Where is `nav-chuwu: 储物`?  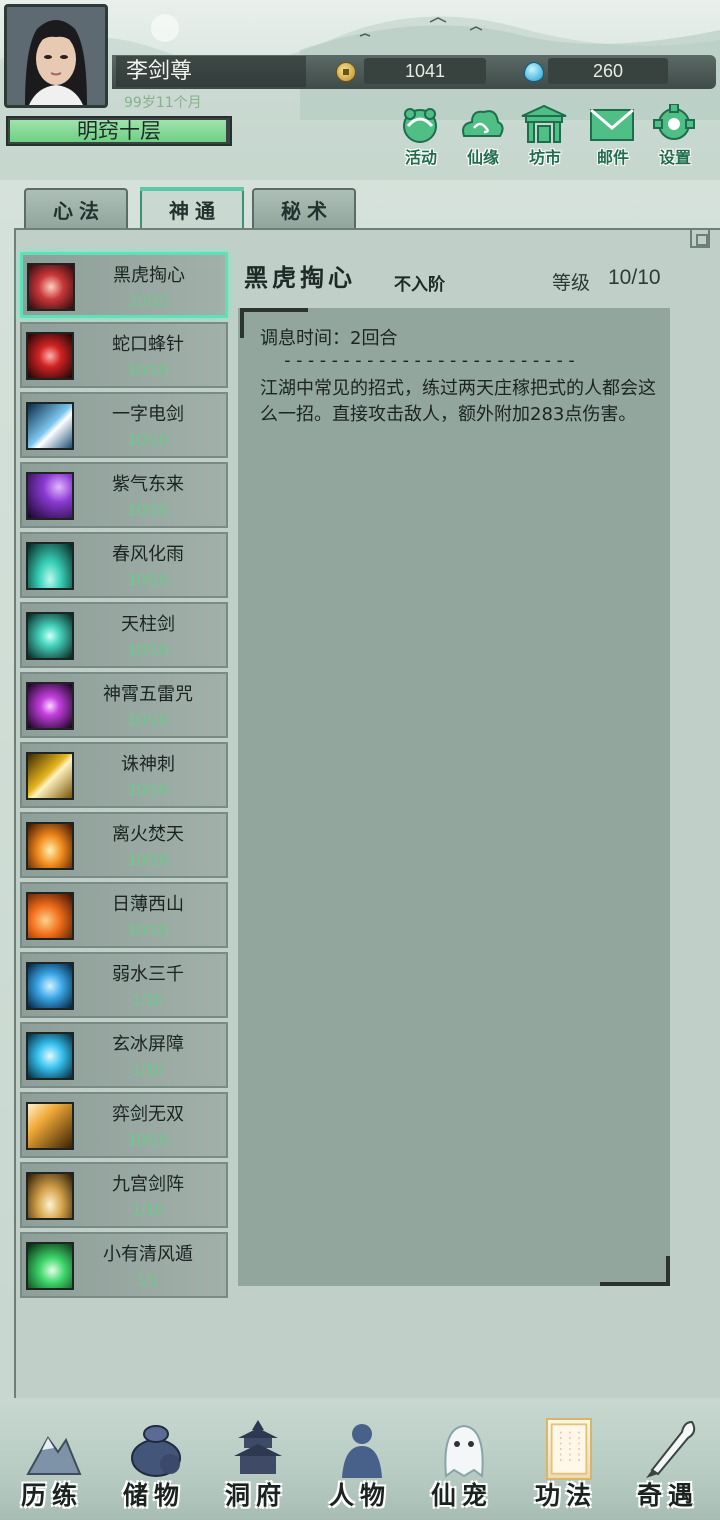
nav-chuwu: 储物 is located at coordinates (154, 1464).